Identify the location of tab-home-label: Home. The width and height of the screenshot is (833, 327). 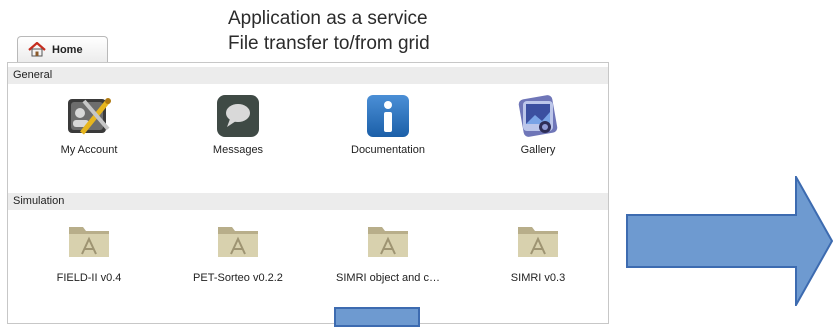
(67, 49).